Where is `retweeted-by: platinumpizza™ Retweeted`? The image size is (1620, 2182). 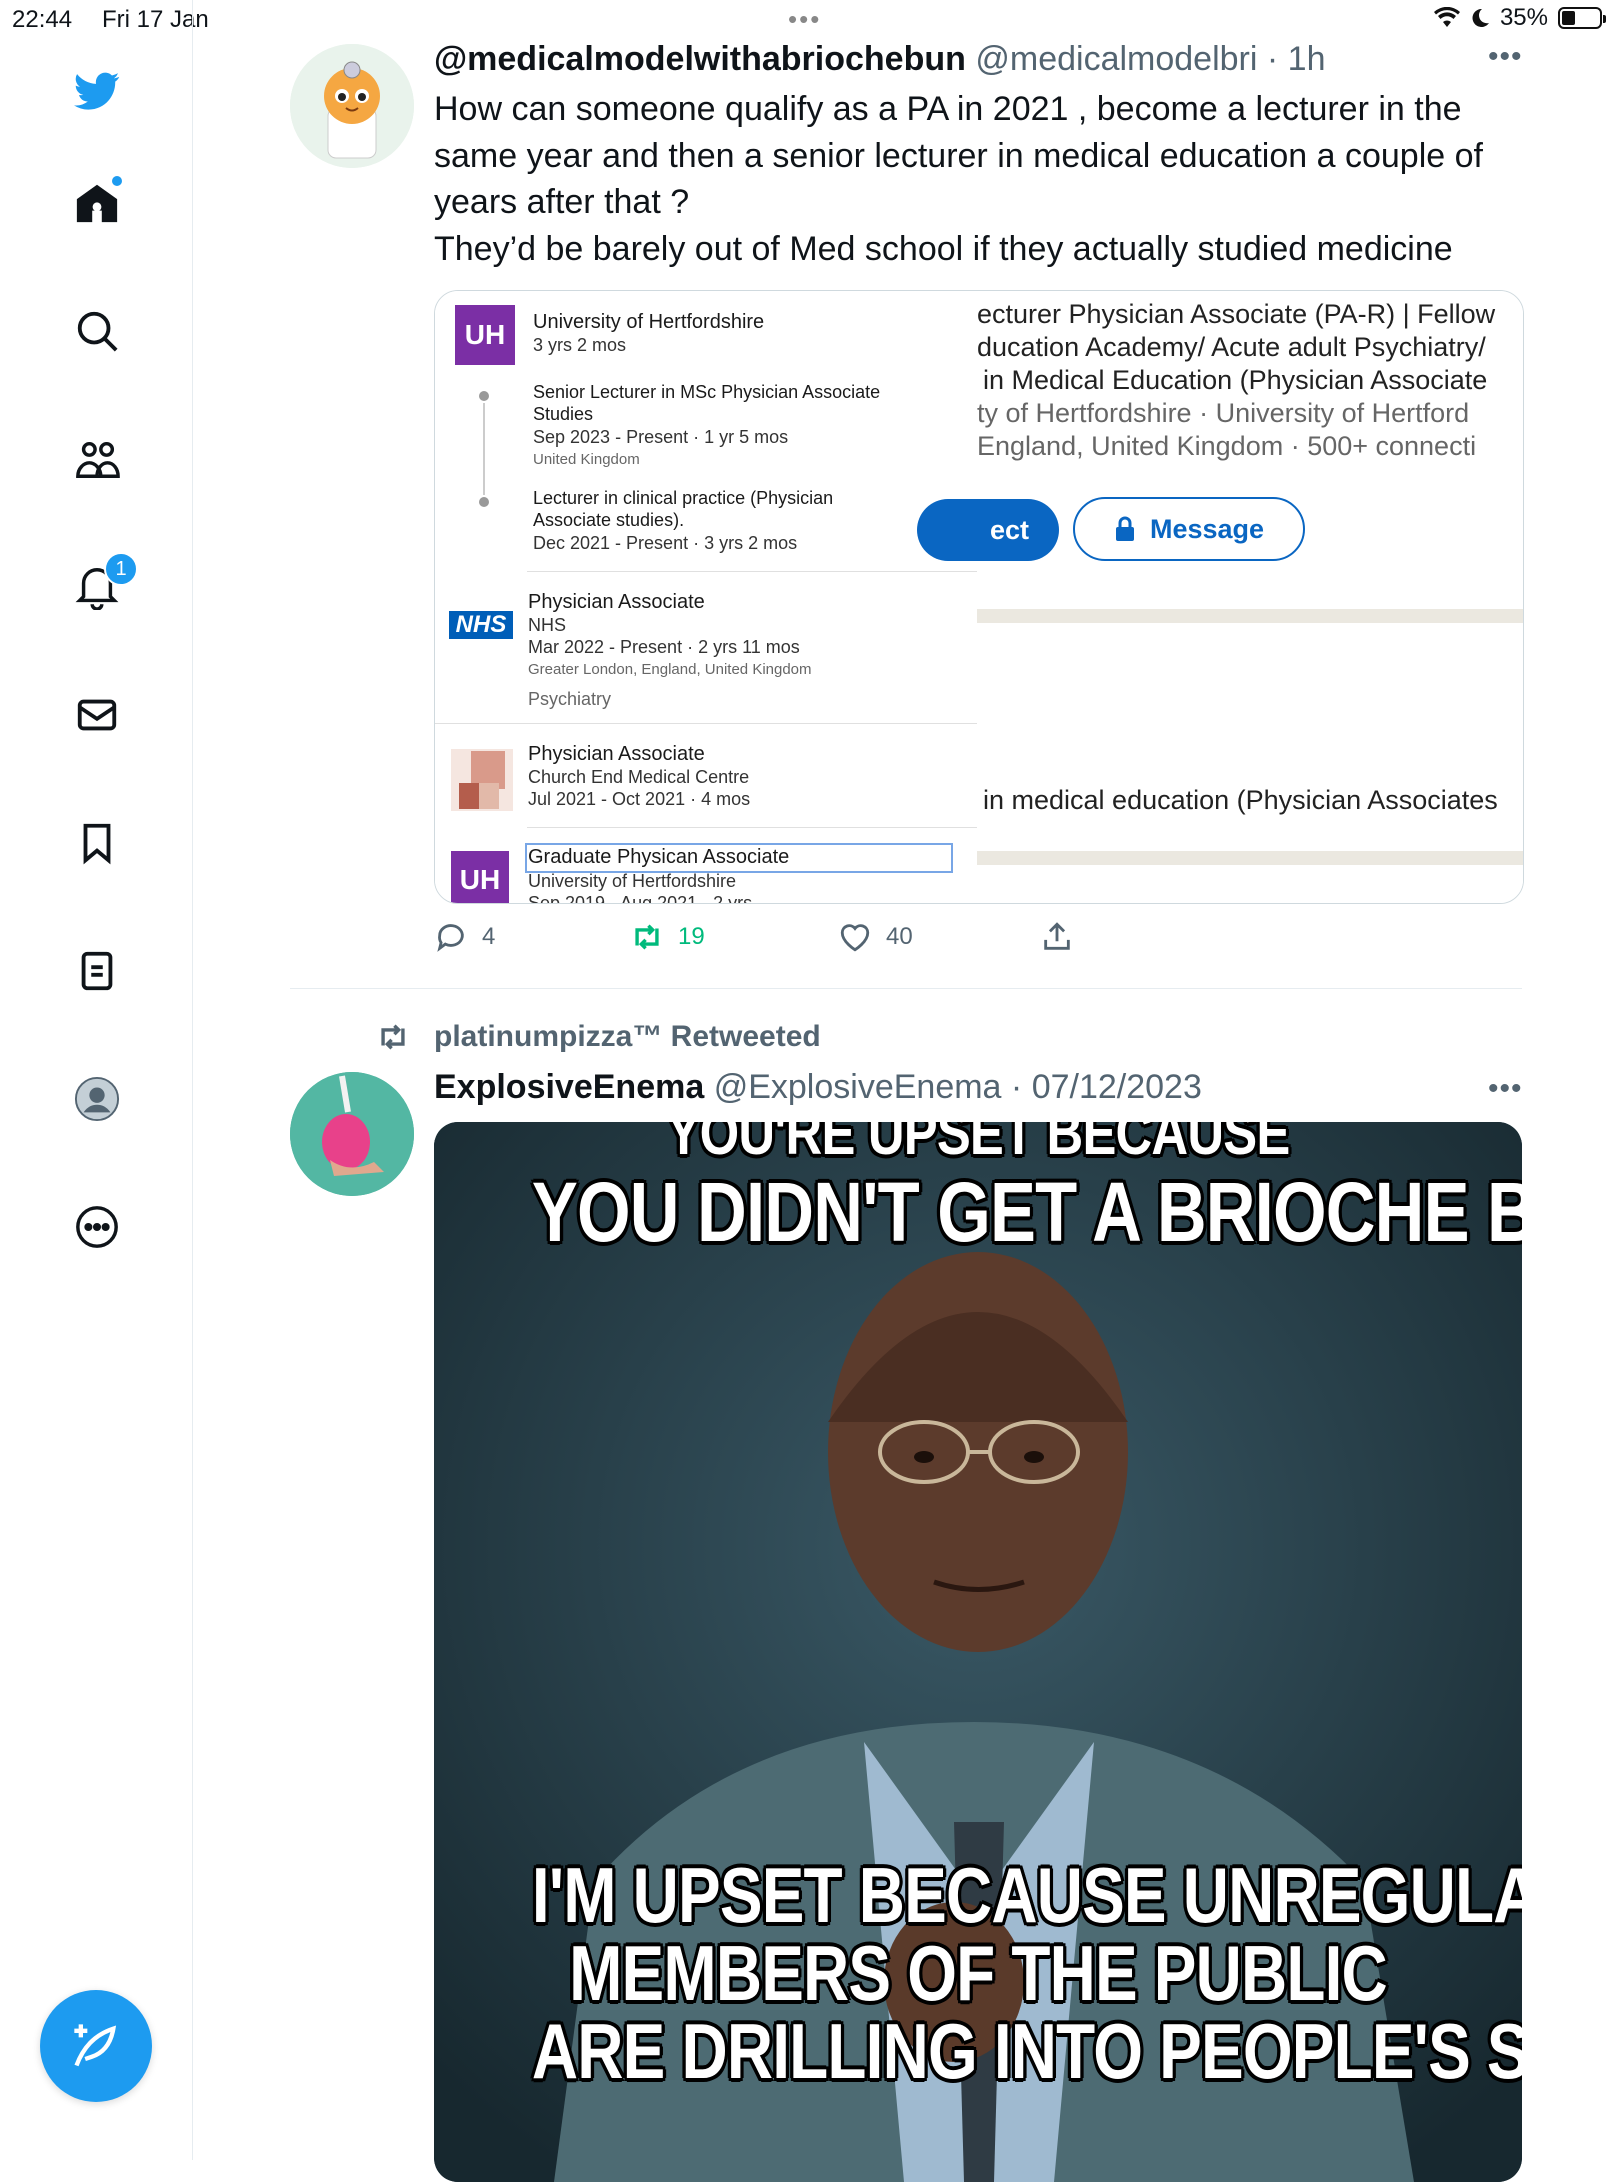
retweeted-by: platinumpizza™ Retweeted is located at coordinates (627, 1036).